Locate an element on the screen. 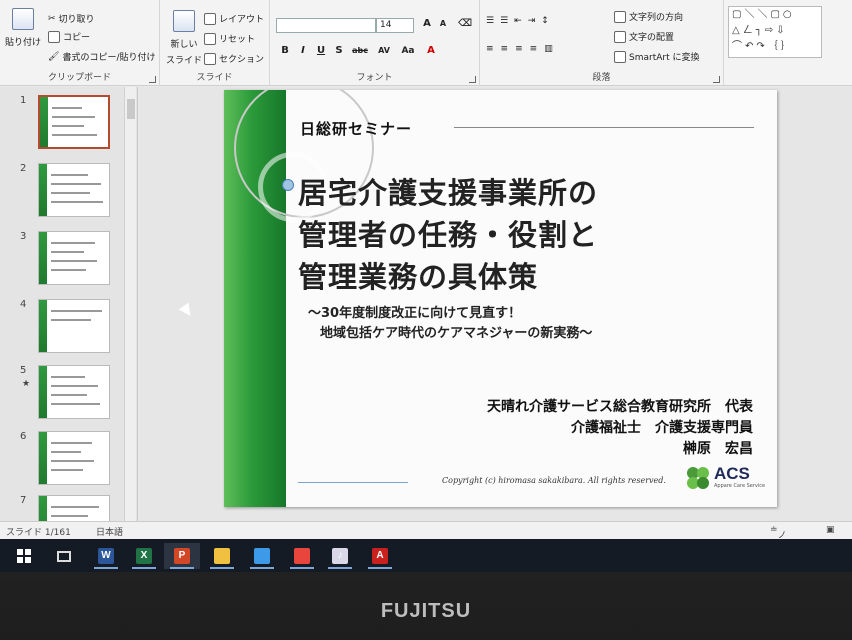  task-view-button is located at coordinates (64, 556).